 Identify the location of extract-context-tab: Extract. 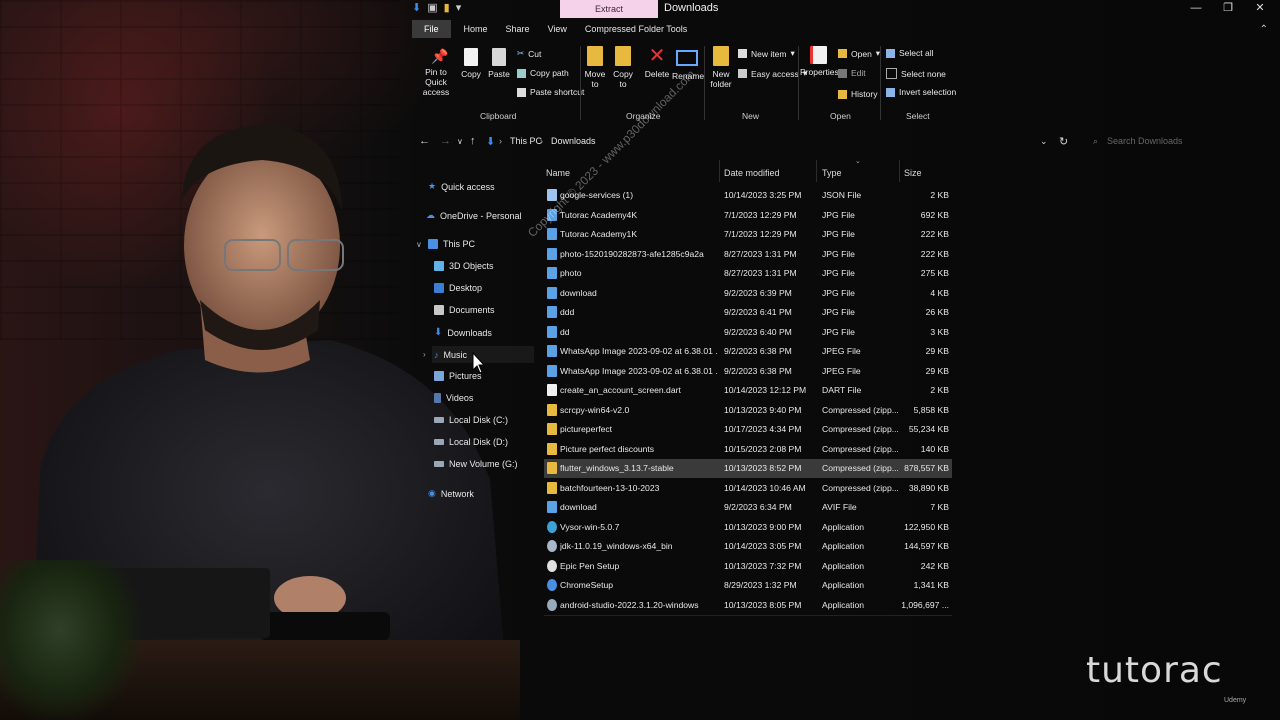
(609, 9).